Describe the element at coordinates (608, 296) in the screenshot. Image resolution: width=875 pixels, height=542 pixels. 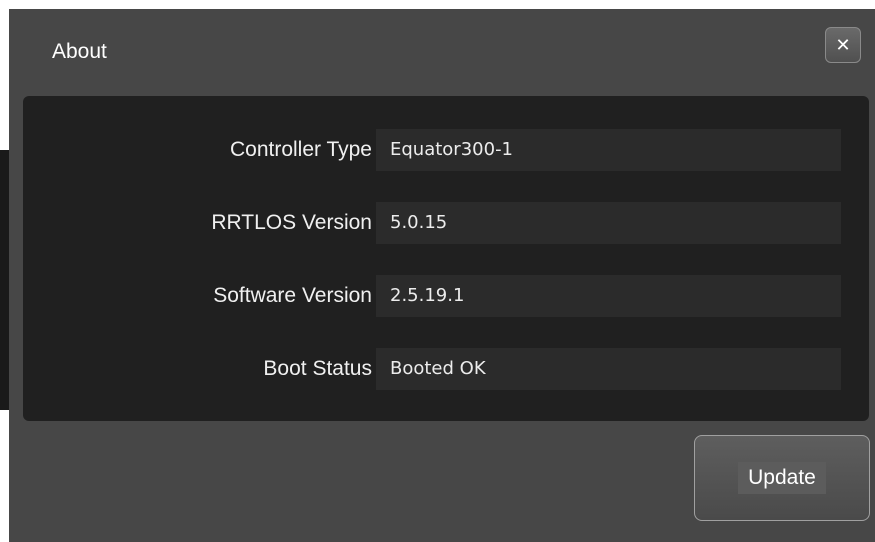
I see `software-version-value: 2.5.19.1` at that location.